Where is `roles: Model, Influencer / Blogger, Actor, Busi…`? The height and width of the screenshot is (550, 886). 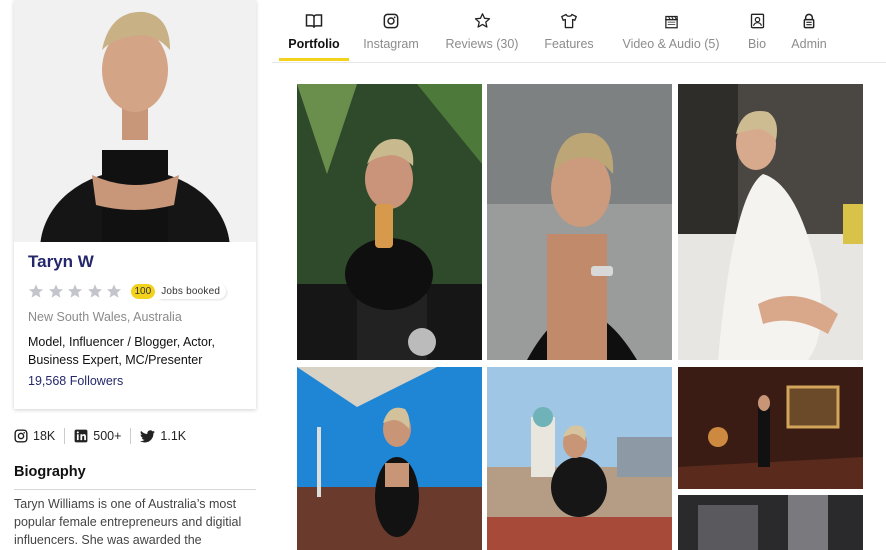 roles: Model, Influencer / Blogger, Actor, Busi… is located at coordinates (121, 351).